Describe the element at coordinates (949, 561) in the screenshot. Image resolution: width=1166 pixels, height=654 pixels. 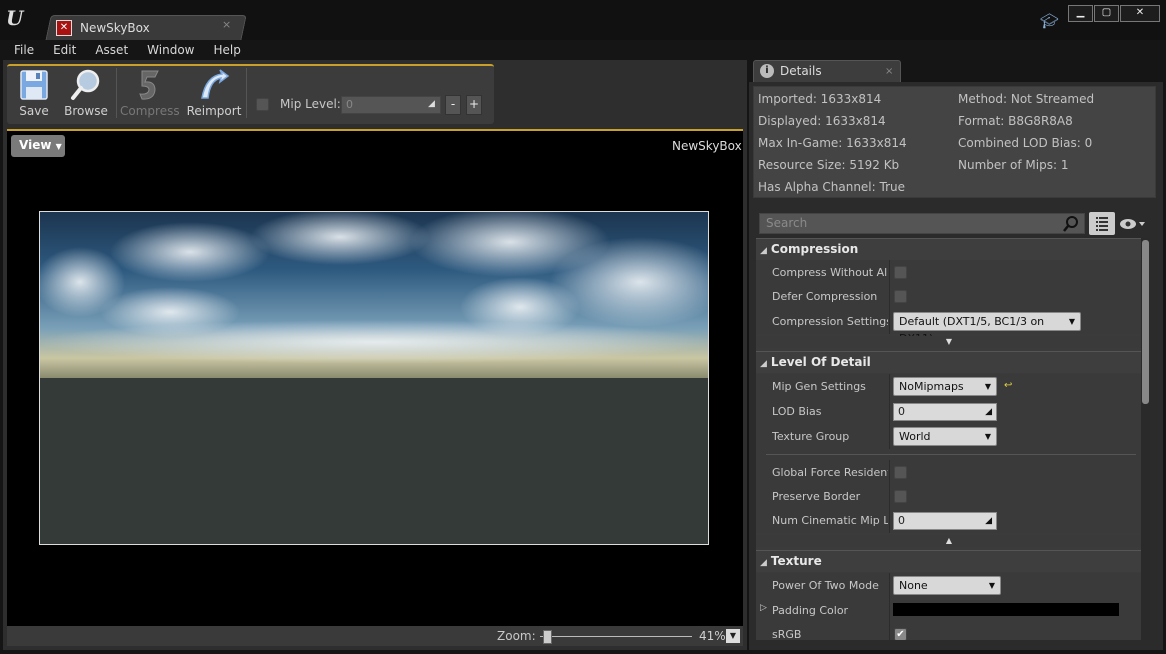
I see `category-texture: ◢ Texture` at that location.